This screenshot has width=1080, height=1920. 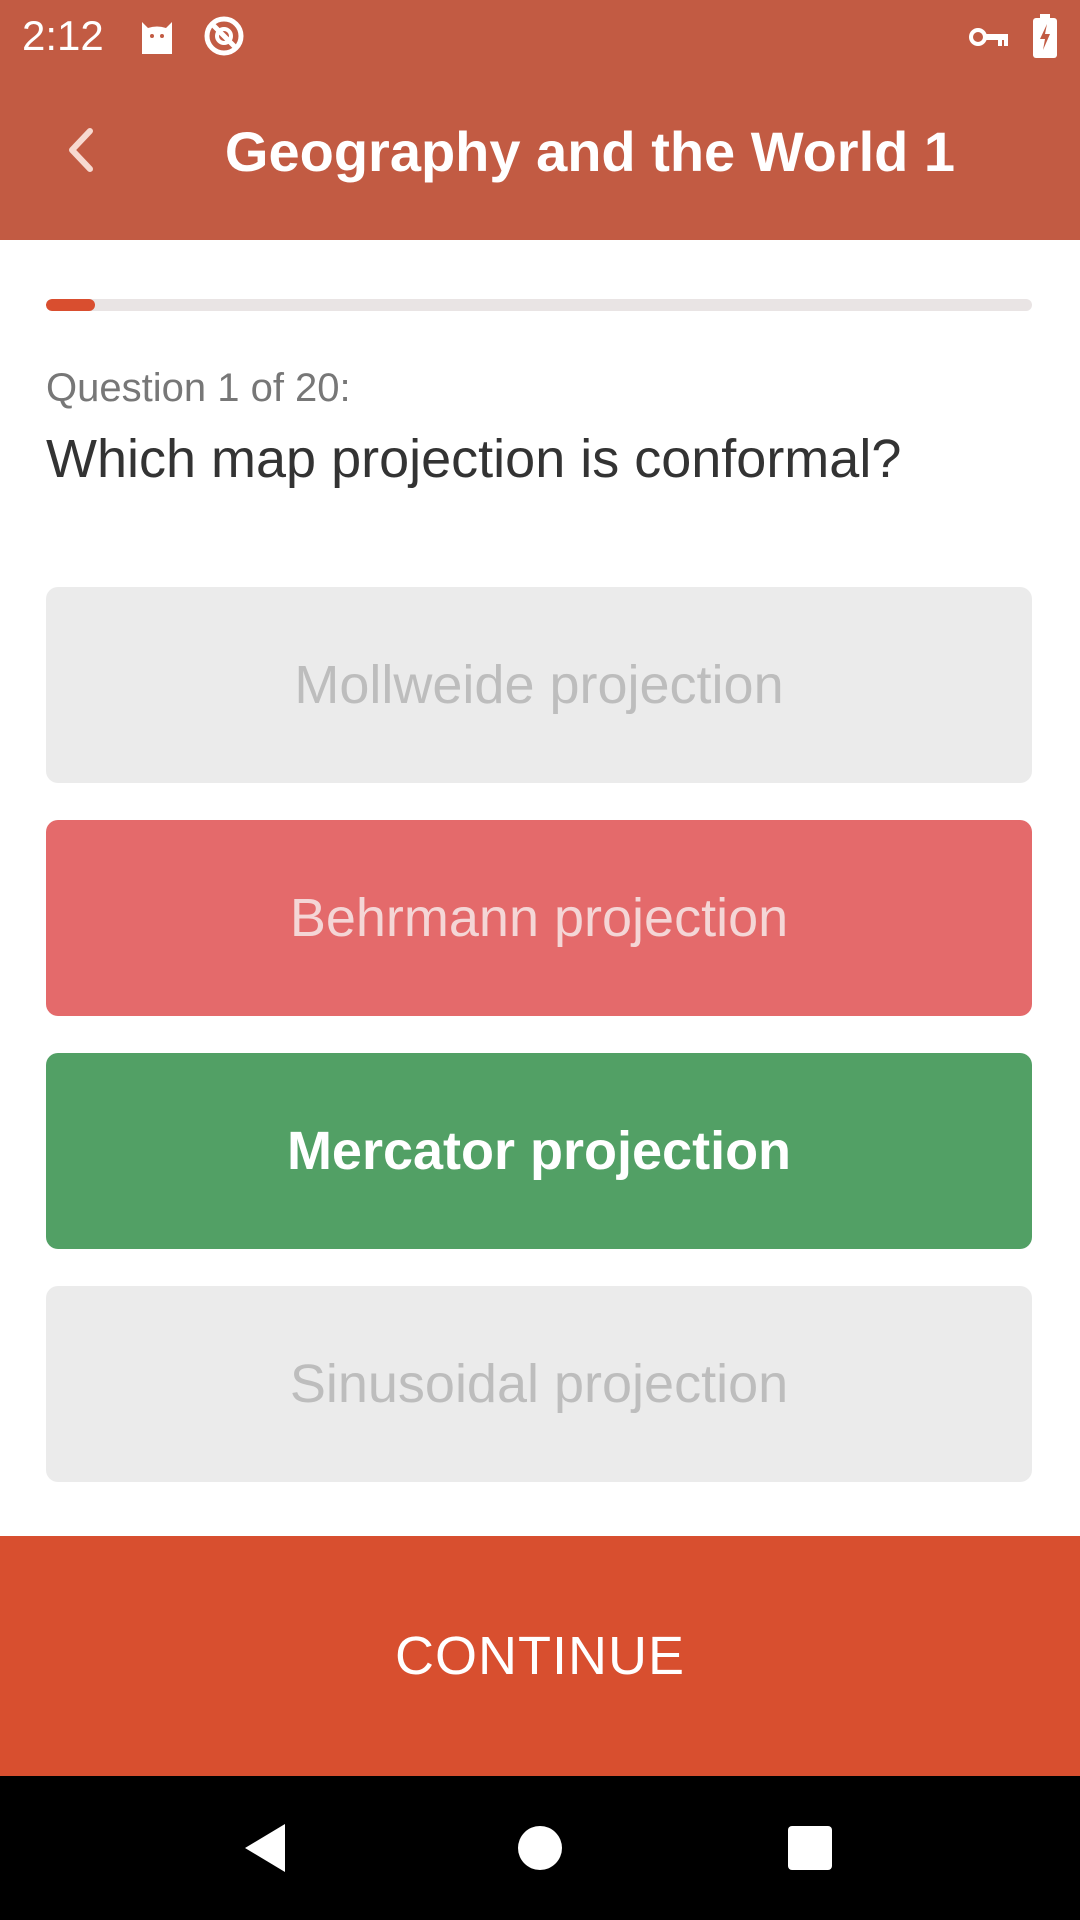 I want to click on app-bar: Geography and the World 1, so click(x=540, y=156).